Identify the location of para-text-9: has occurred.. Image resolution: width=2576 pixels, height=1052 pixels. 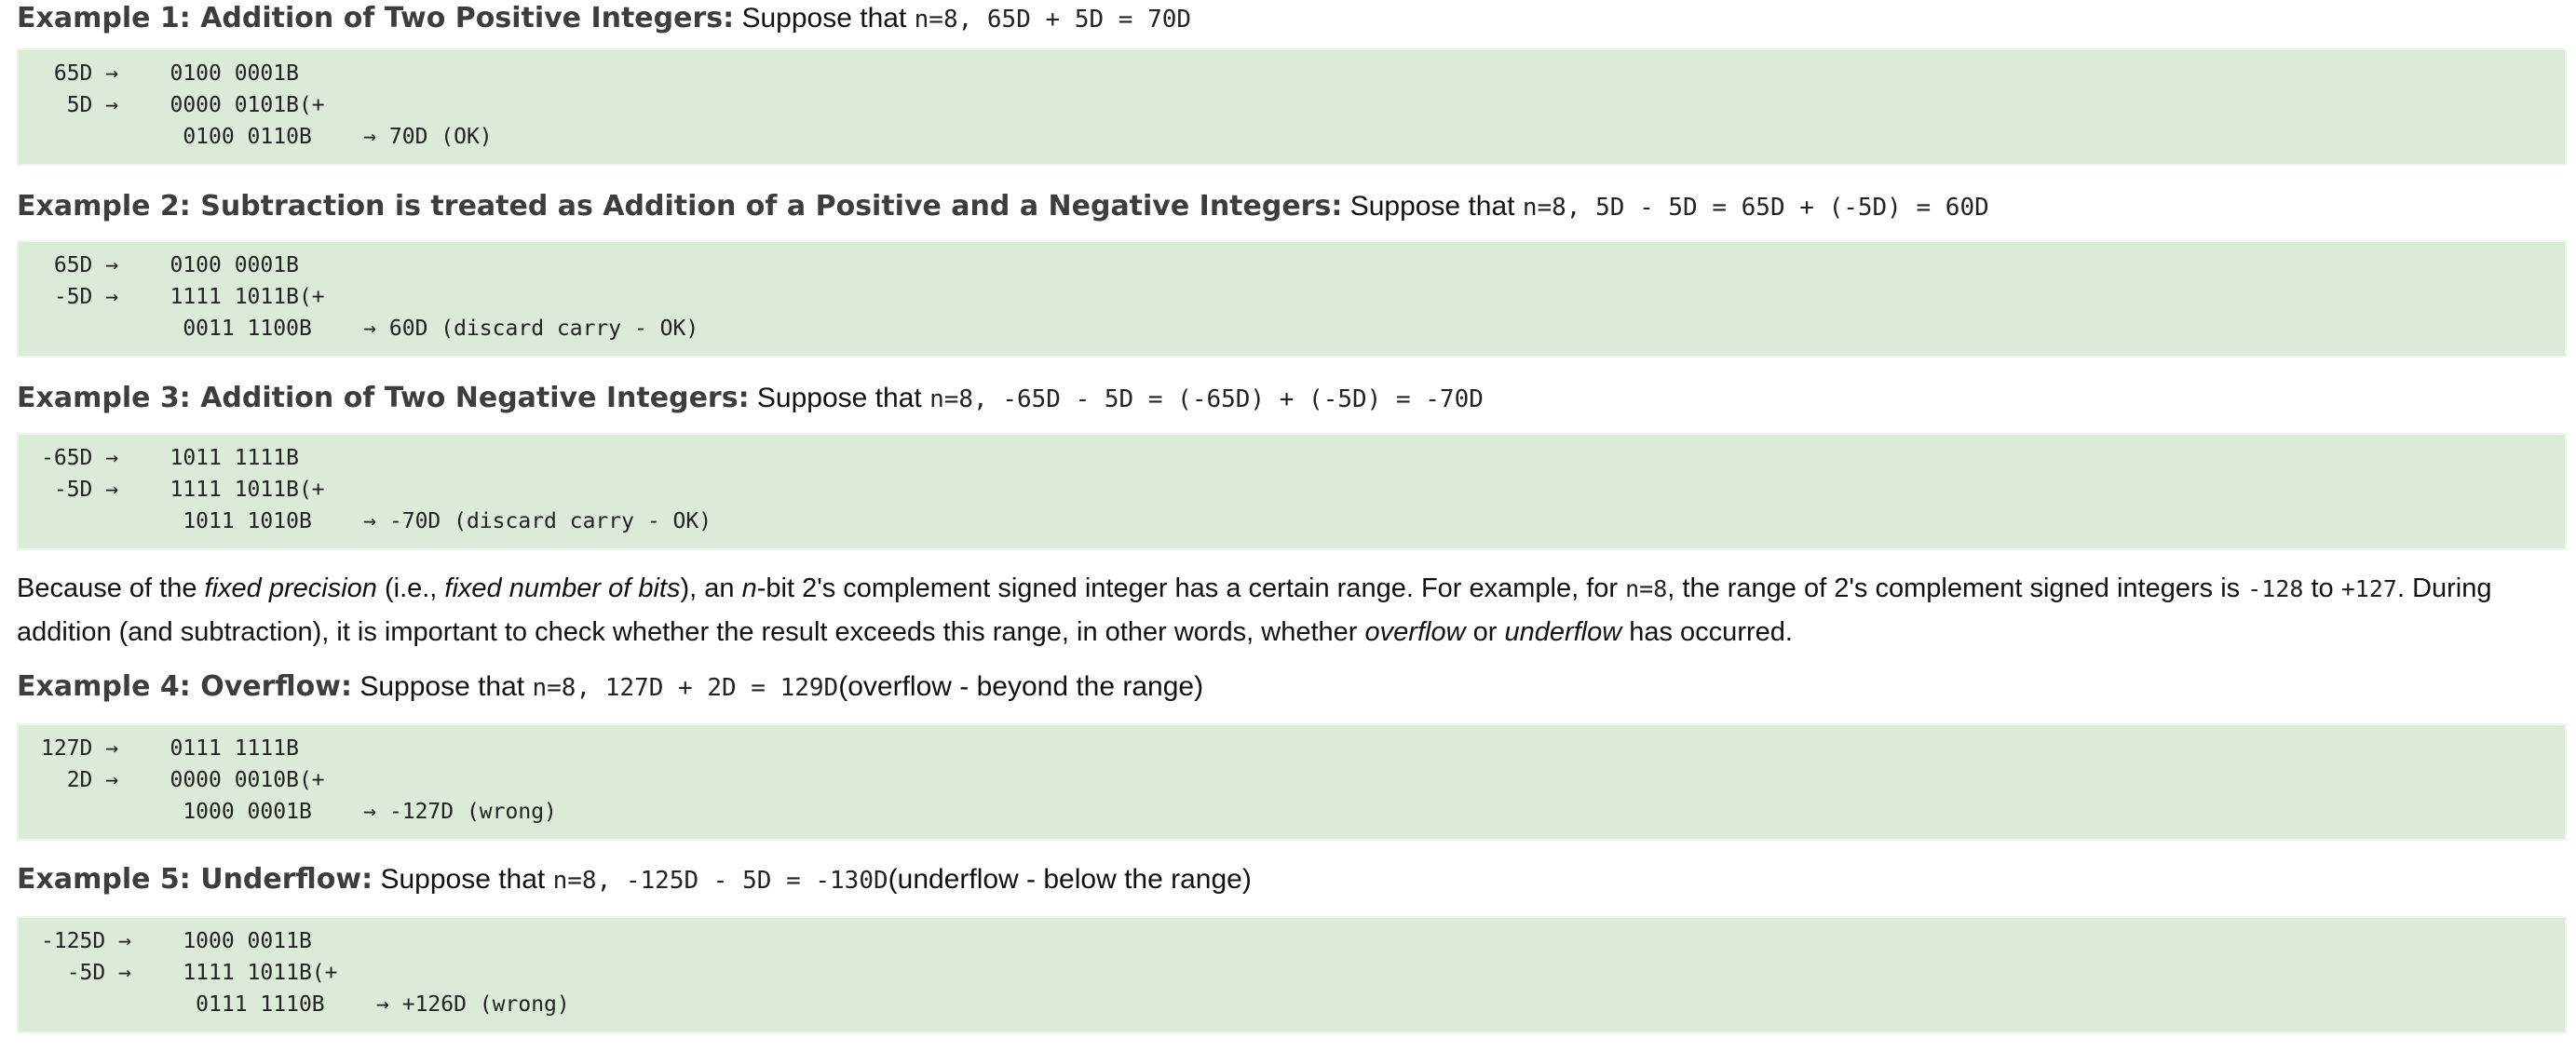
(1707, 632).